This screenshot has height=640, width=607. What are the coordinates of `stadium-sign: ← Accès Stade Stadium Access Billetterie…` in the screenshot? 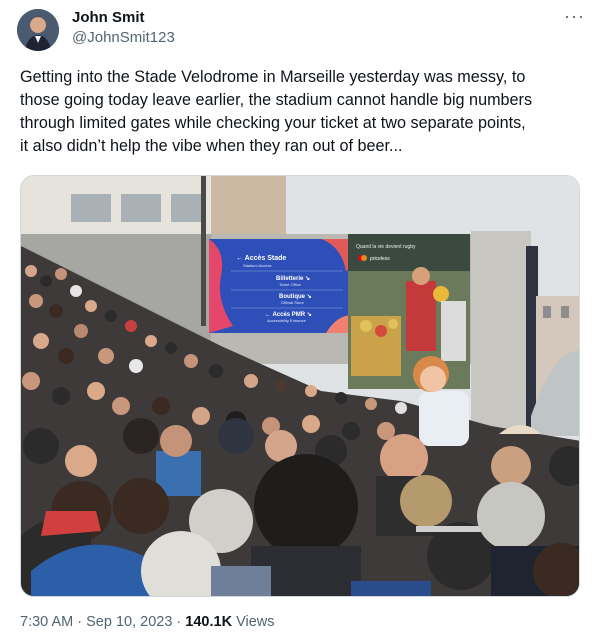 It's located at (284, 286).